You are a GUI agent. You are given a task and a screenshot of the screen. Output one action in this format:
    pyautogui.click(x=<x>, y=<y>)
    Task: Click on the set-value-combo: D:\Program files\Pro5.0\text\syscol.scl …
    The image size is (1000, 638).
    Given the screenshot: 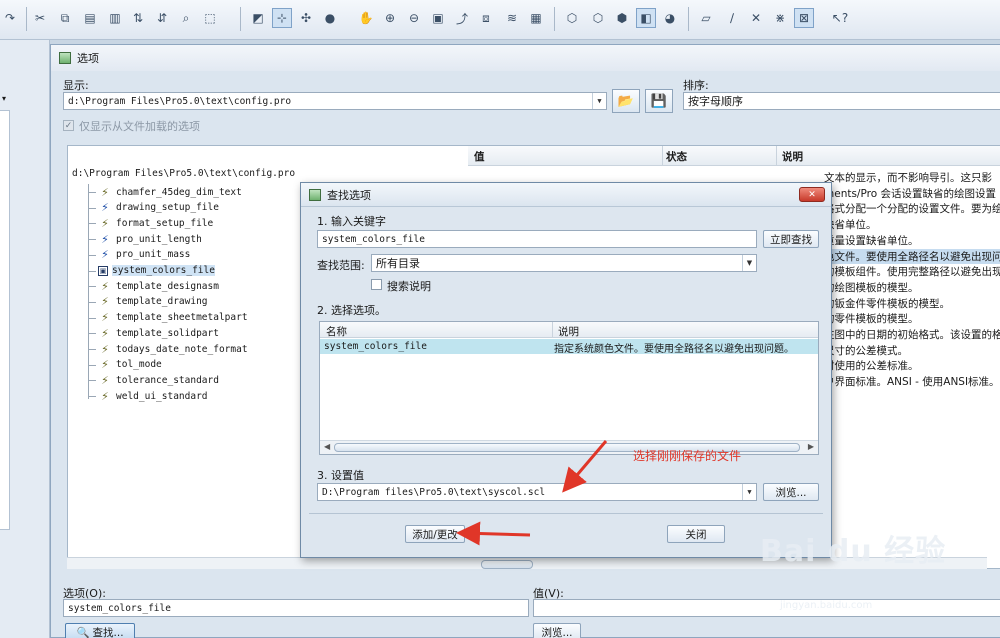 What is the action you would take?
    pyautogui.click(x=537, y=492)
    